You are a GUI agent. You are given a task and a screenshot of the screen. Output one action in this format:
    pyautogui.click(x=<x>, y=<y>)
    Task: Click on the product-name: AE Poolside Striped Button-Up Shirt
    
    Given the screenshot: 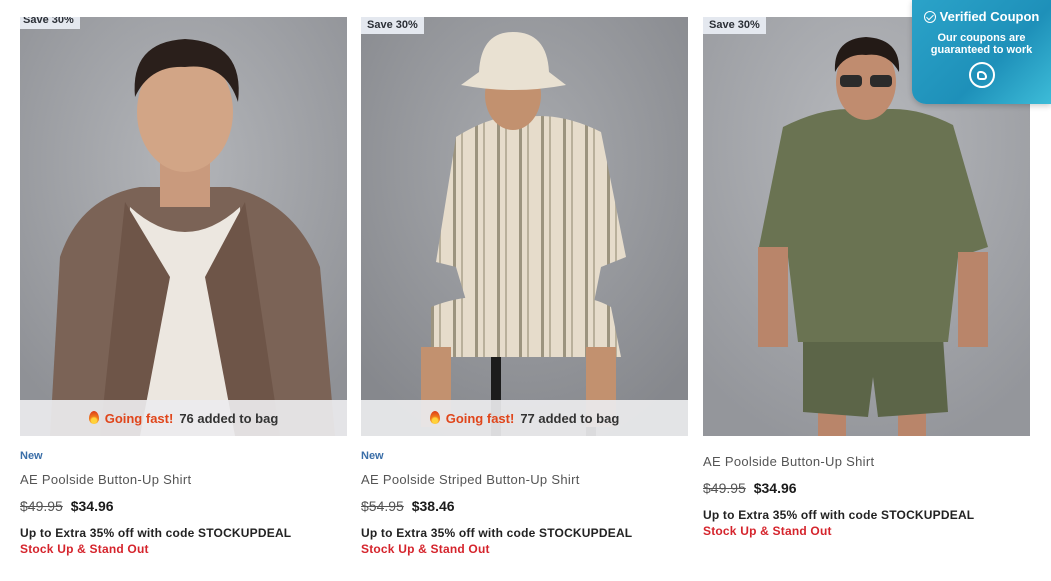 What is the action you would take?
    pyautogui.click(x=524, y=479)
    